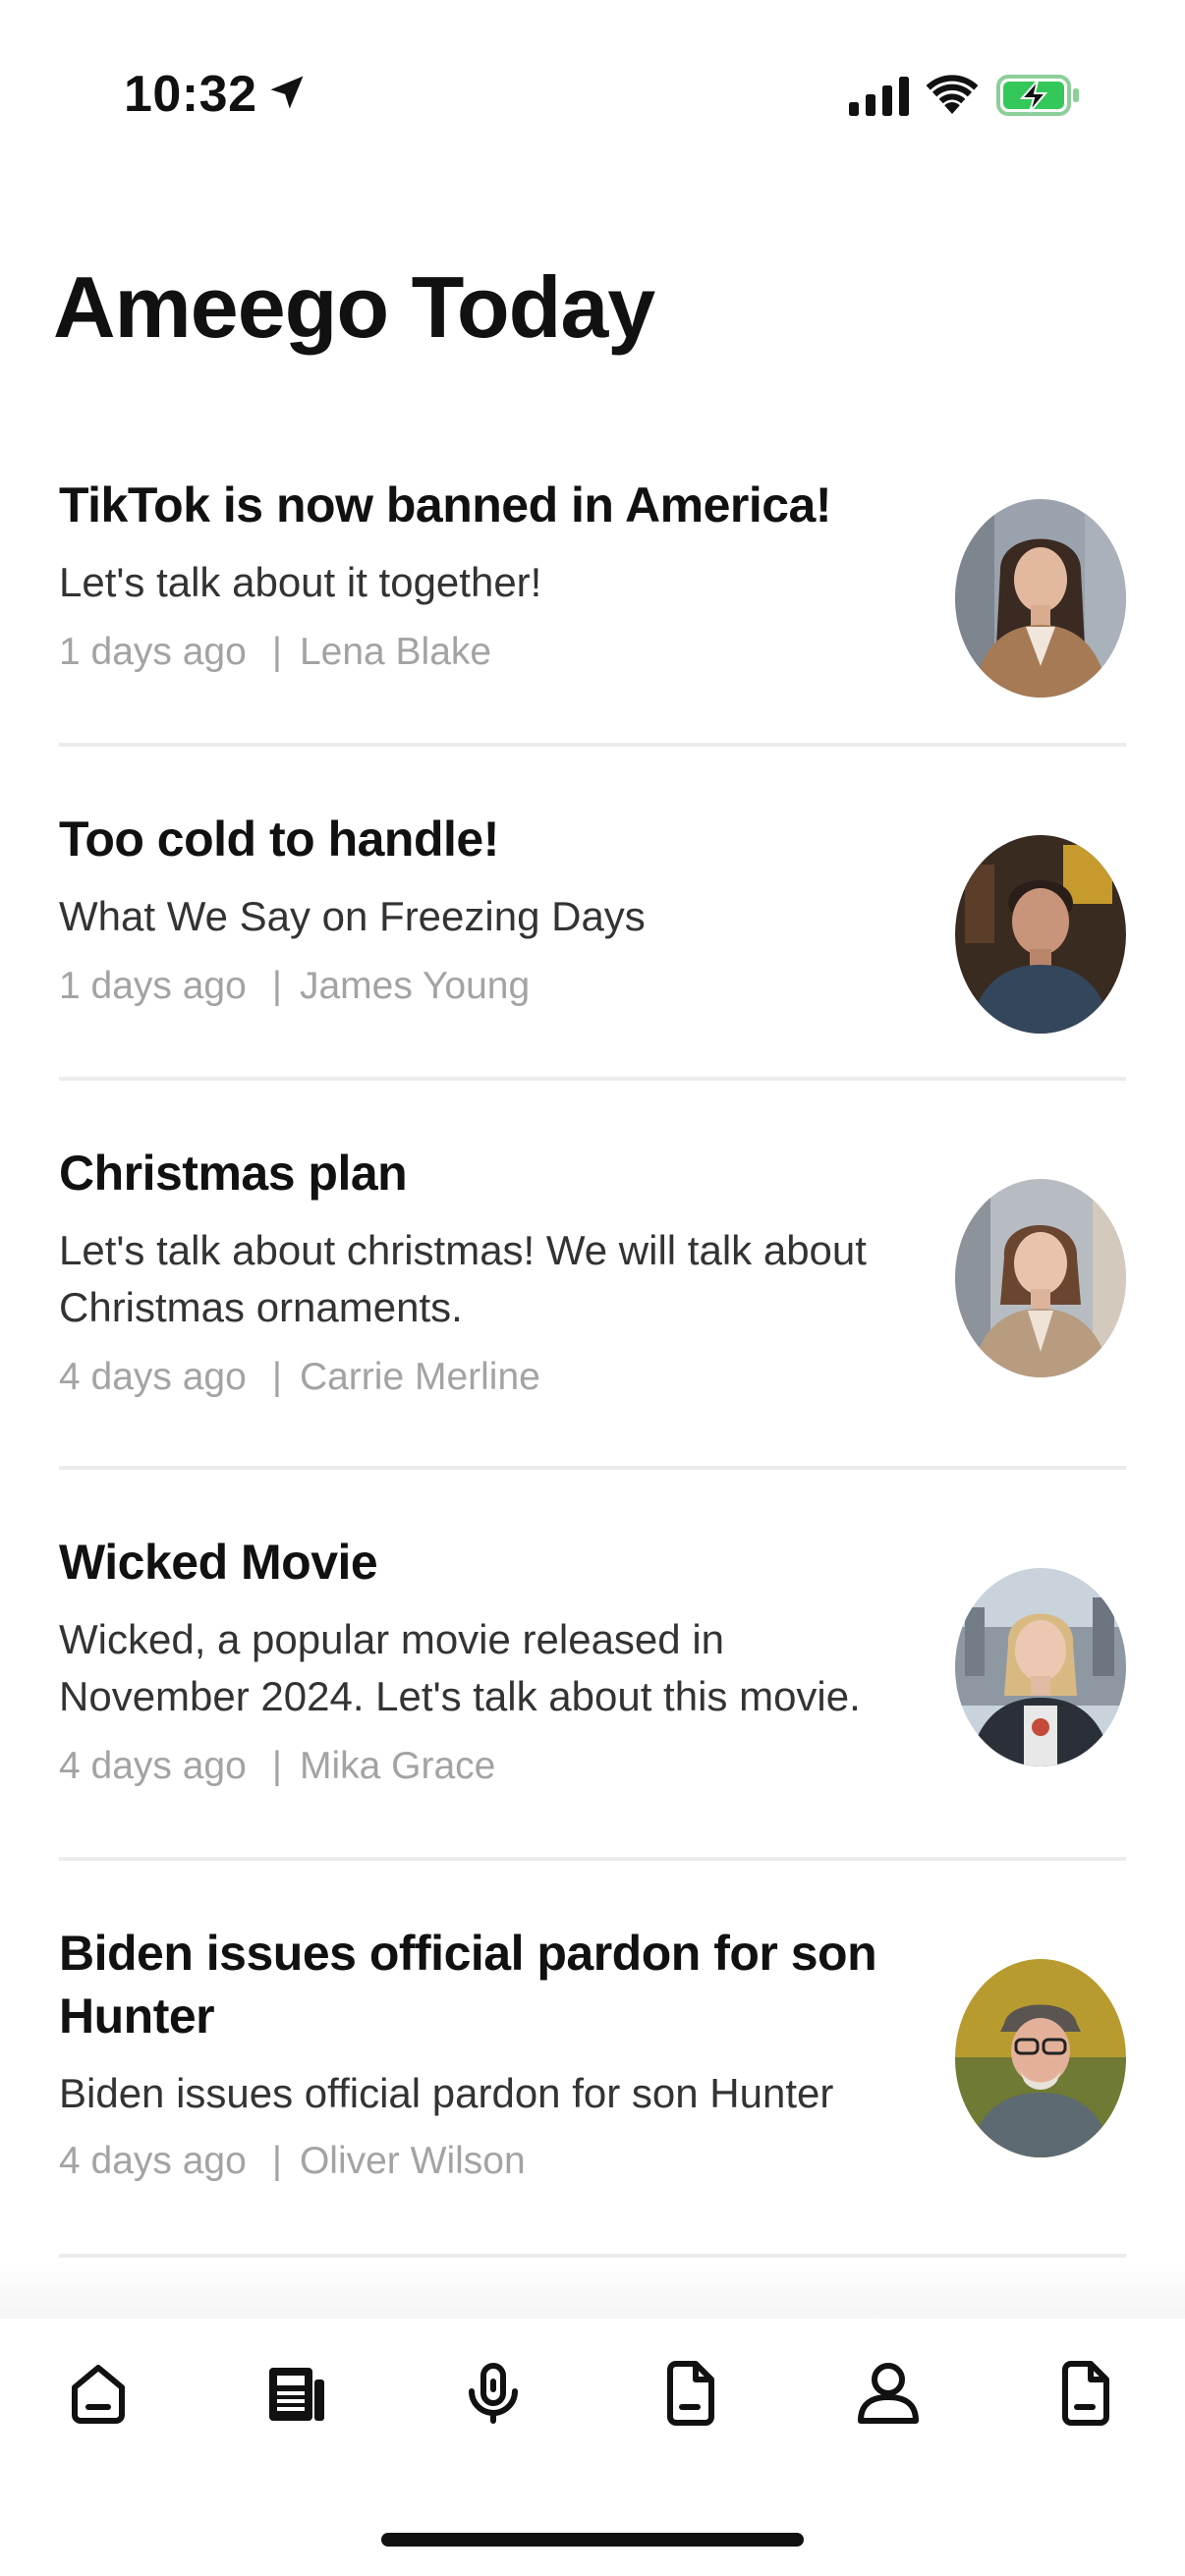 The image size is (1185, 2576). What do you see at coordinates (398, 1766) in the screenshot?
I see `post-author: Mika Grace` at bounding box center [398, 1766].